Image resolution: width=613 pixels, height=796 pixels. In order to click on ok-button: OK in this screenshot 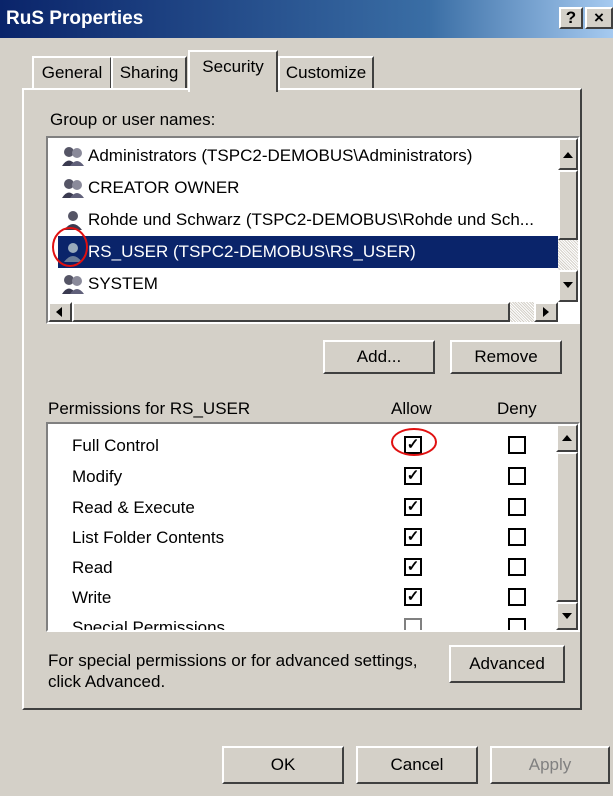, I will do `click(283, 765)`.